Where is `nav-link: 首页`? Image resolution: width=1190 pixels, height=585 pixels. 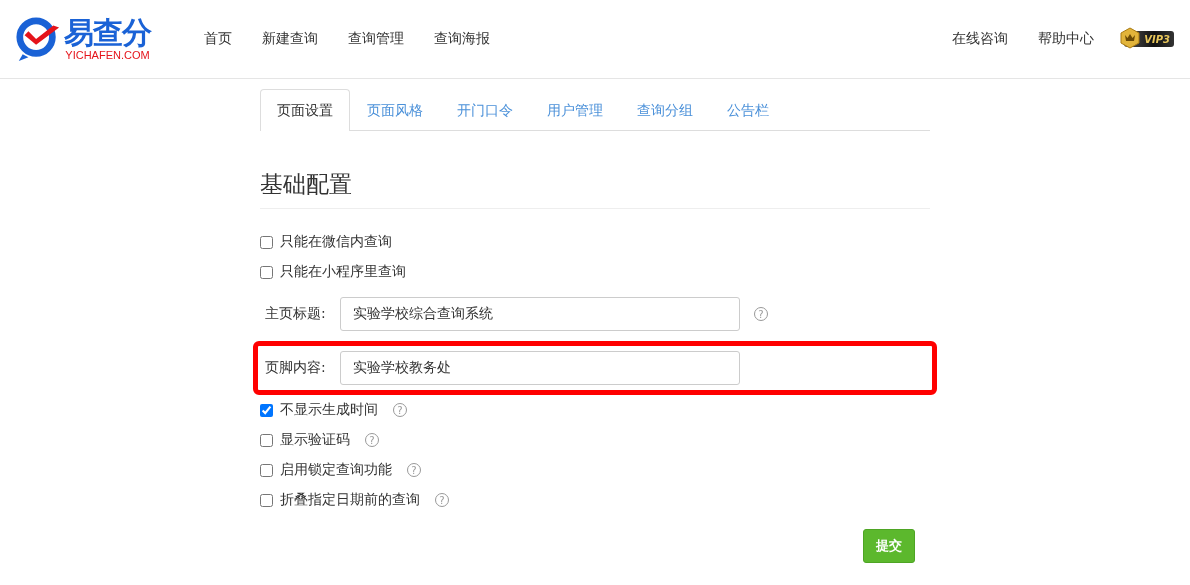
nav-link: 首页 is located at coordinates (218, 39).